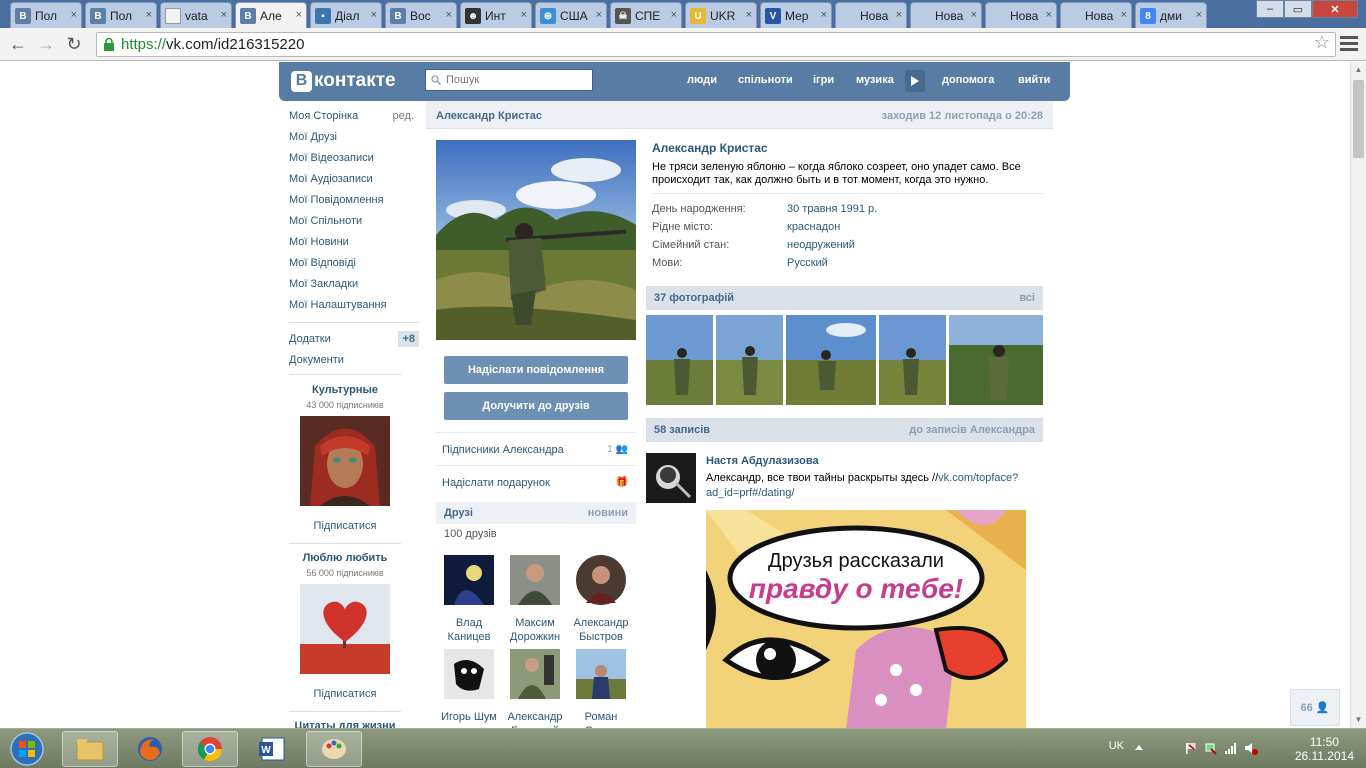 The image size is (1366, 768). Describe the element at coordinates (458, 513) in the screenshot. I see `friends-title: Друзі` at that location.